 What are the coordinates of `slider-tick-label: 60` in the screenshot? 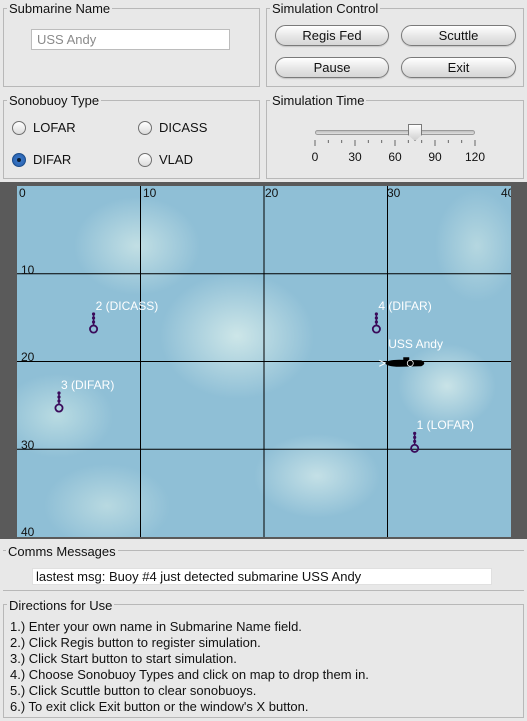 It's located at (395, 157).